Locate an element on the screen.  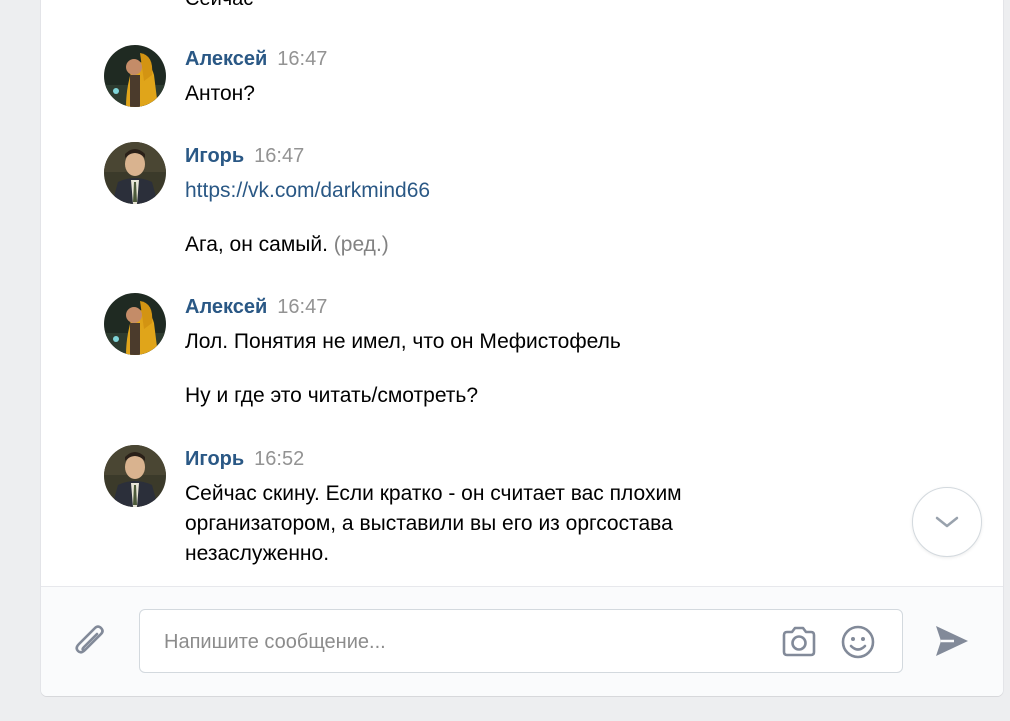
message-header: Игорь 16:52 is located at coordinates (244, 459).